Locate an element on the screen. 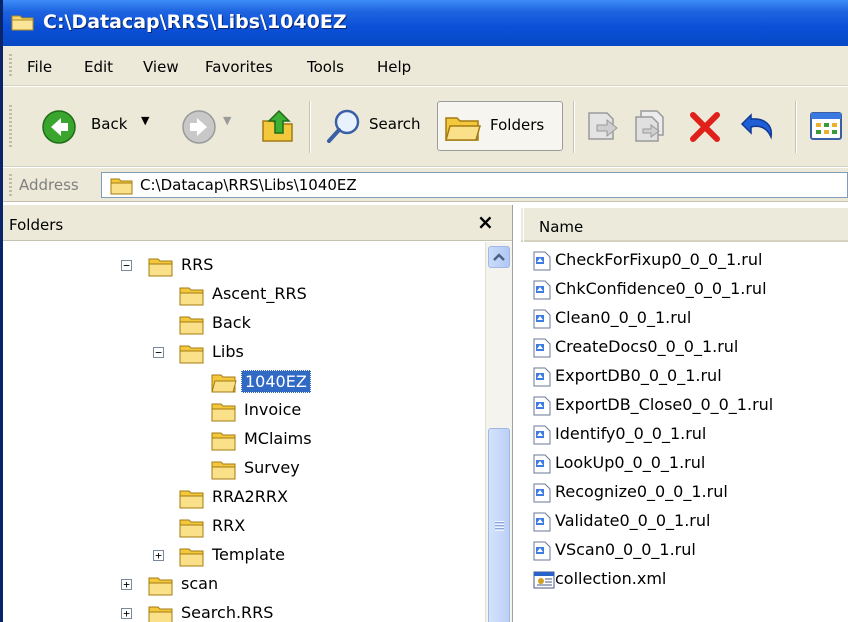  folders-button: Folders is located at coordinates (500, 126).